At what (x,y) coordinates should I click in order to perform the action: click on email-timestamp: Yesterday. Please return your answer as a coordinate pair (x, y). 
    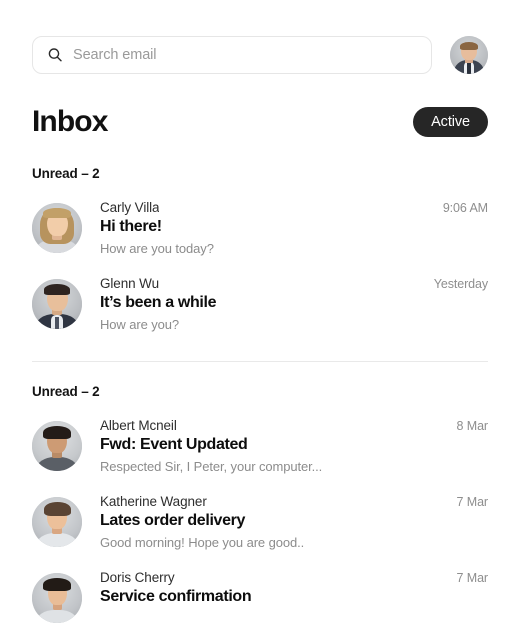
    Looking at the image, I should click on (460, 283).